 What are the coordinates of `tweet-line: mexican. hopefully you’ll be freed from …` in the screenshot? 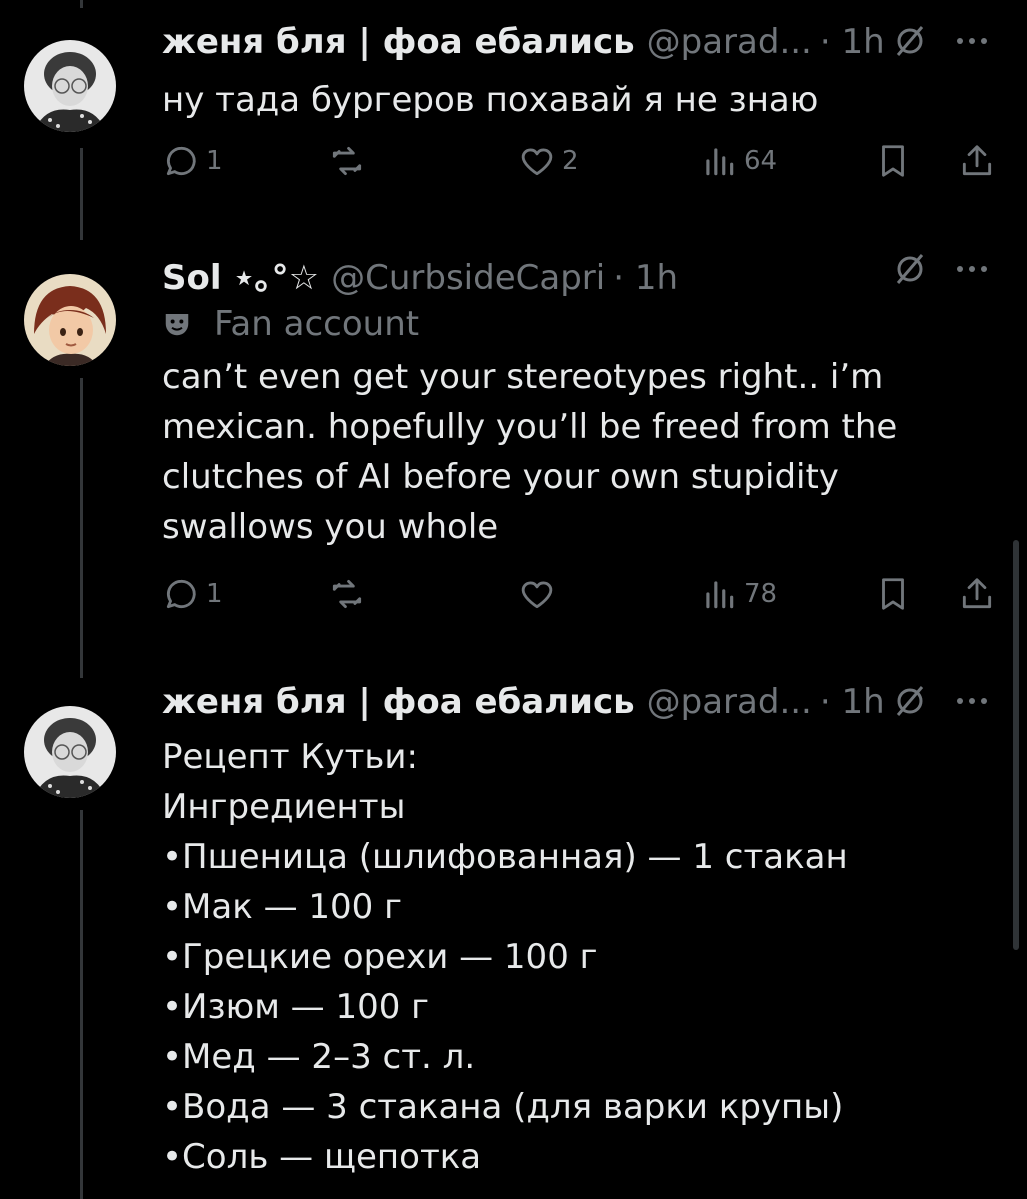 It's located at (530, 427).